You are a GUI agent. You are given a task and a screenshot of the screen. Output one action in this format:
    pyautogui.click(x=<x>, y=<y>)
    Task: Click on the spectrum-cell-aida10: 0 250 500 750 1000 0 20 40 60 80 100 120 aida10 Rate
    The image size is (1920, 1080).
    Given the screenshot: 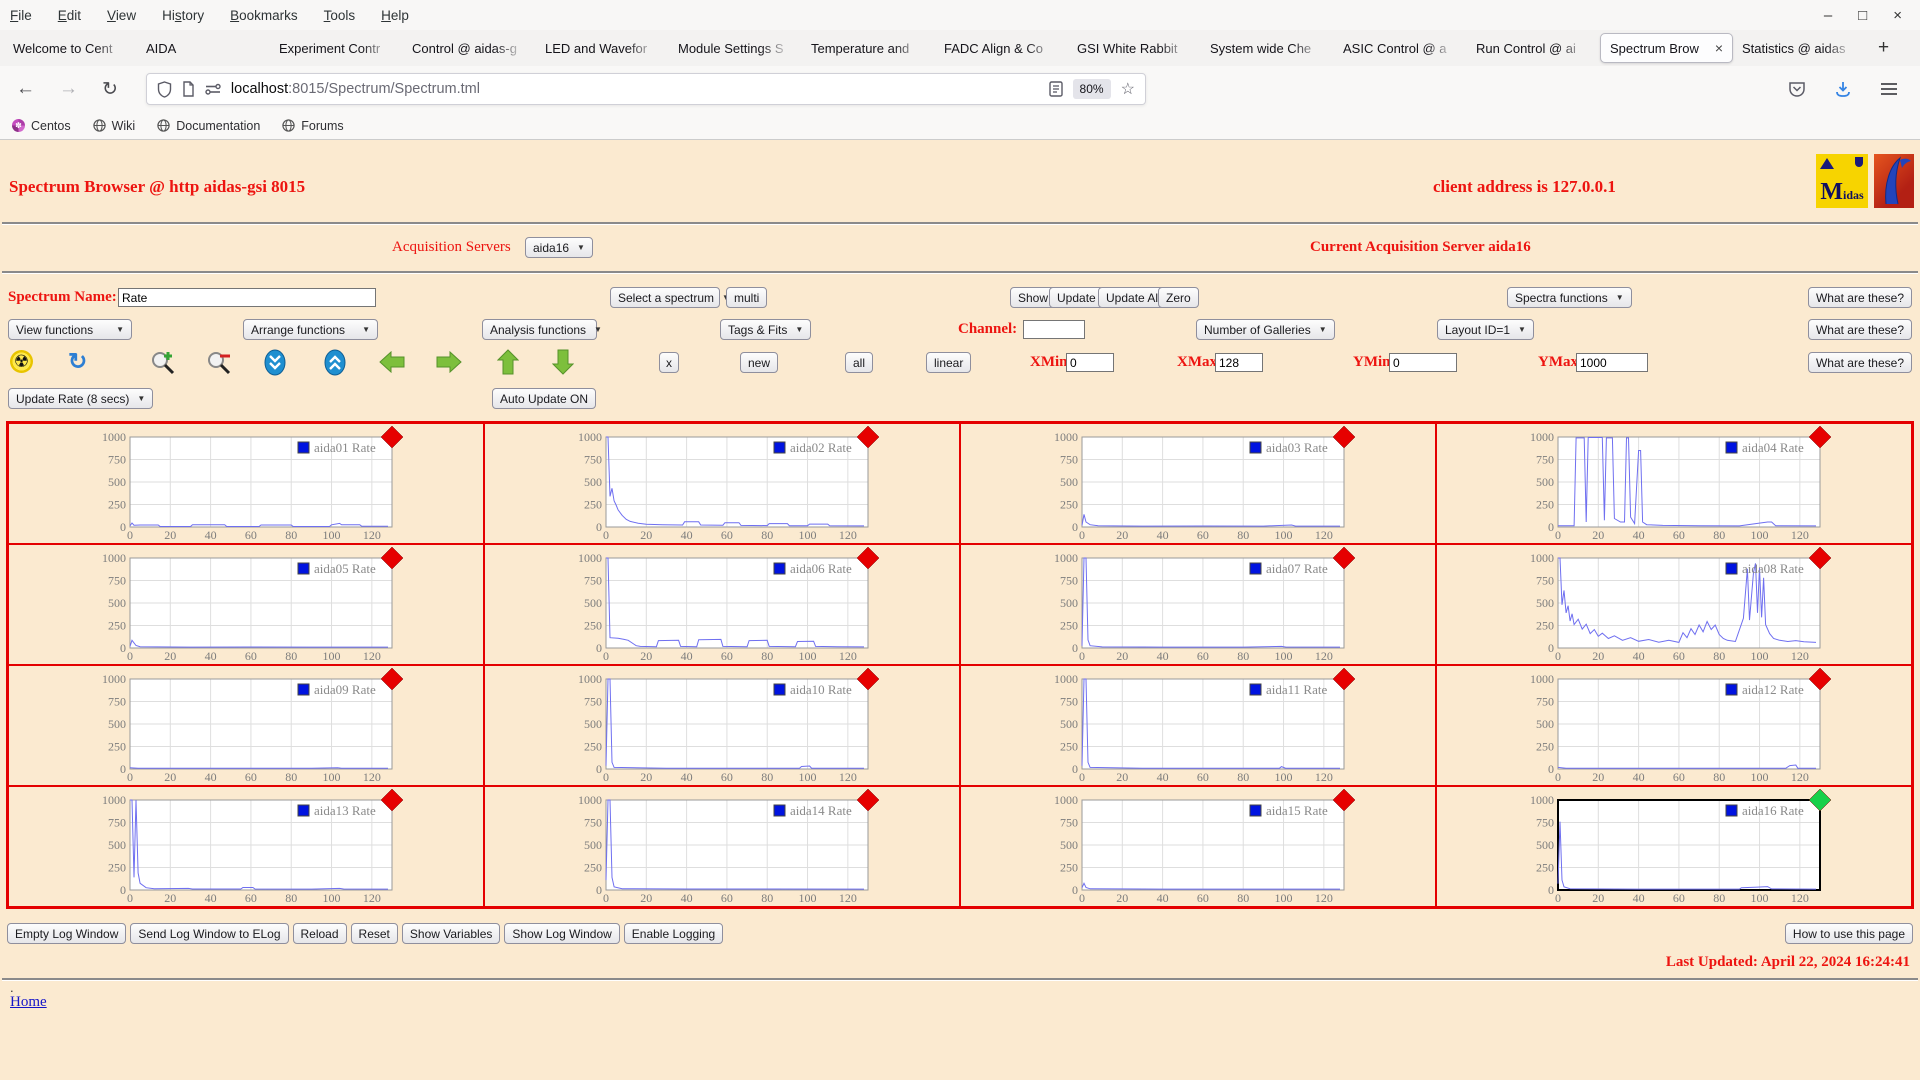 What is the action you would take?
    pyautogui.click(x=722, y=725)
    